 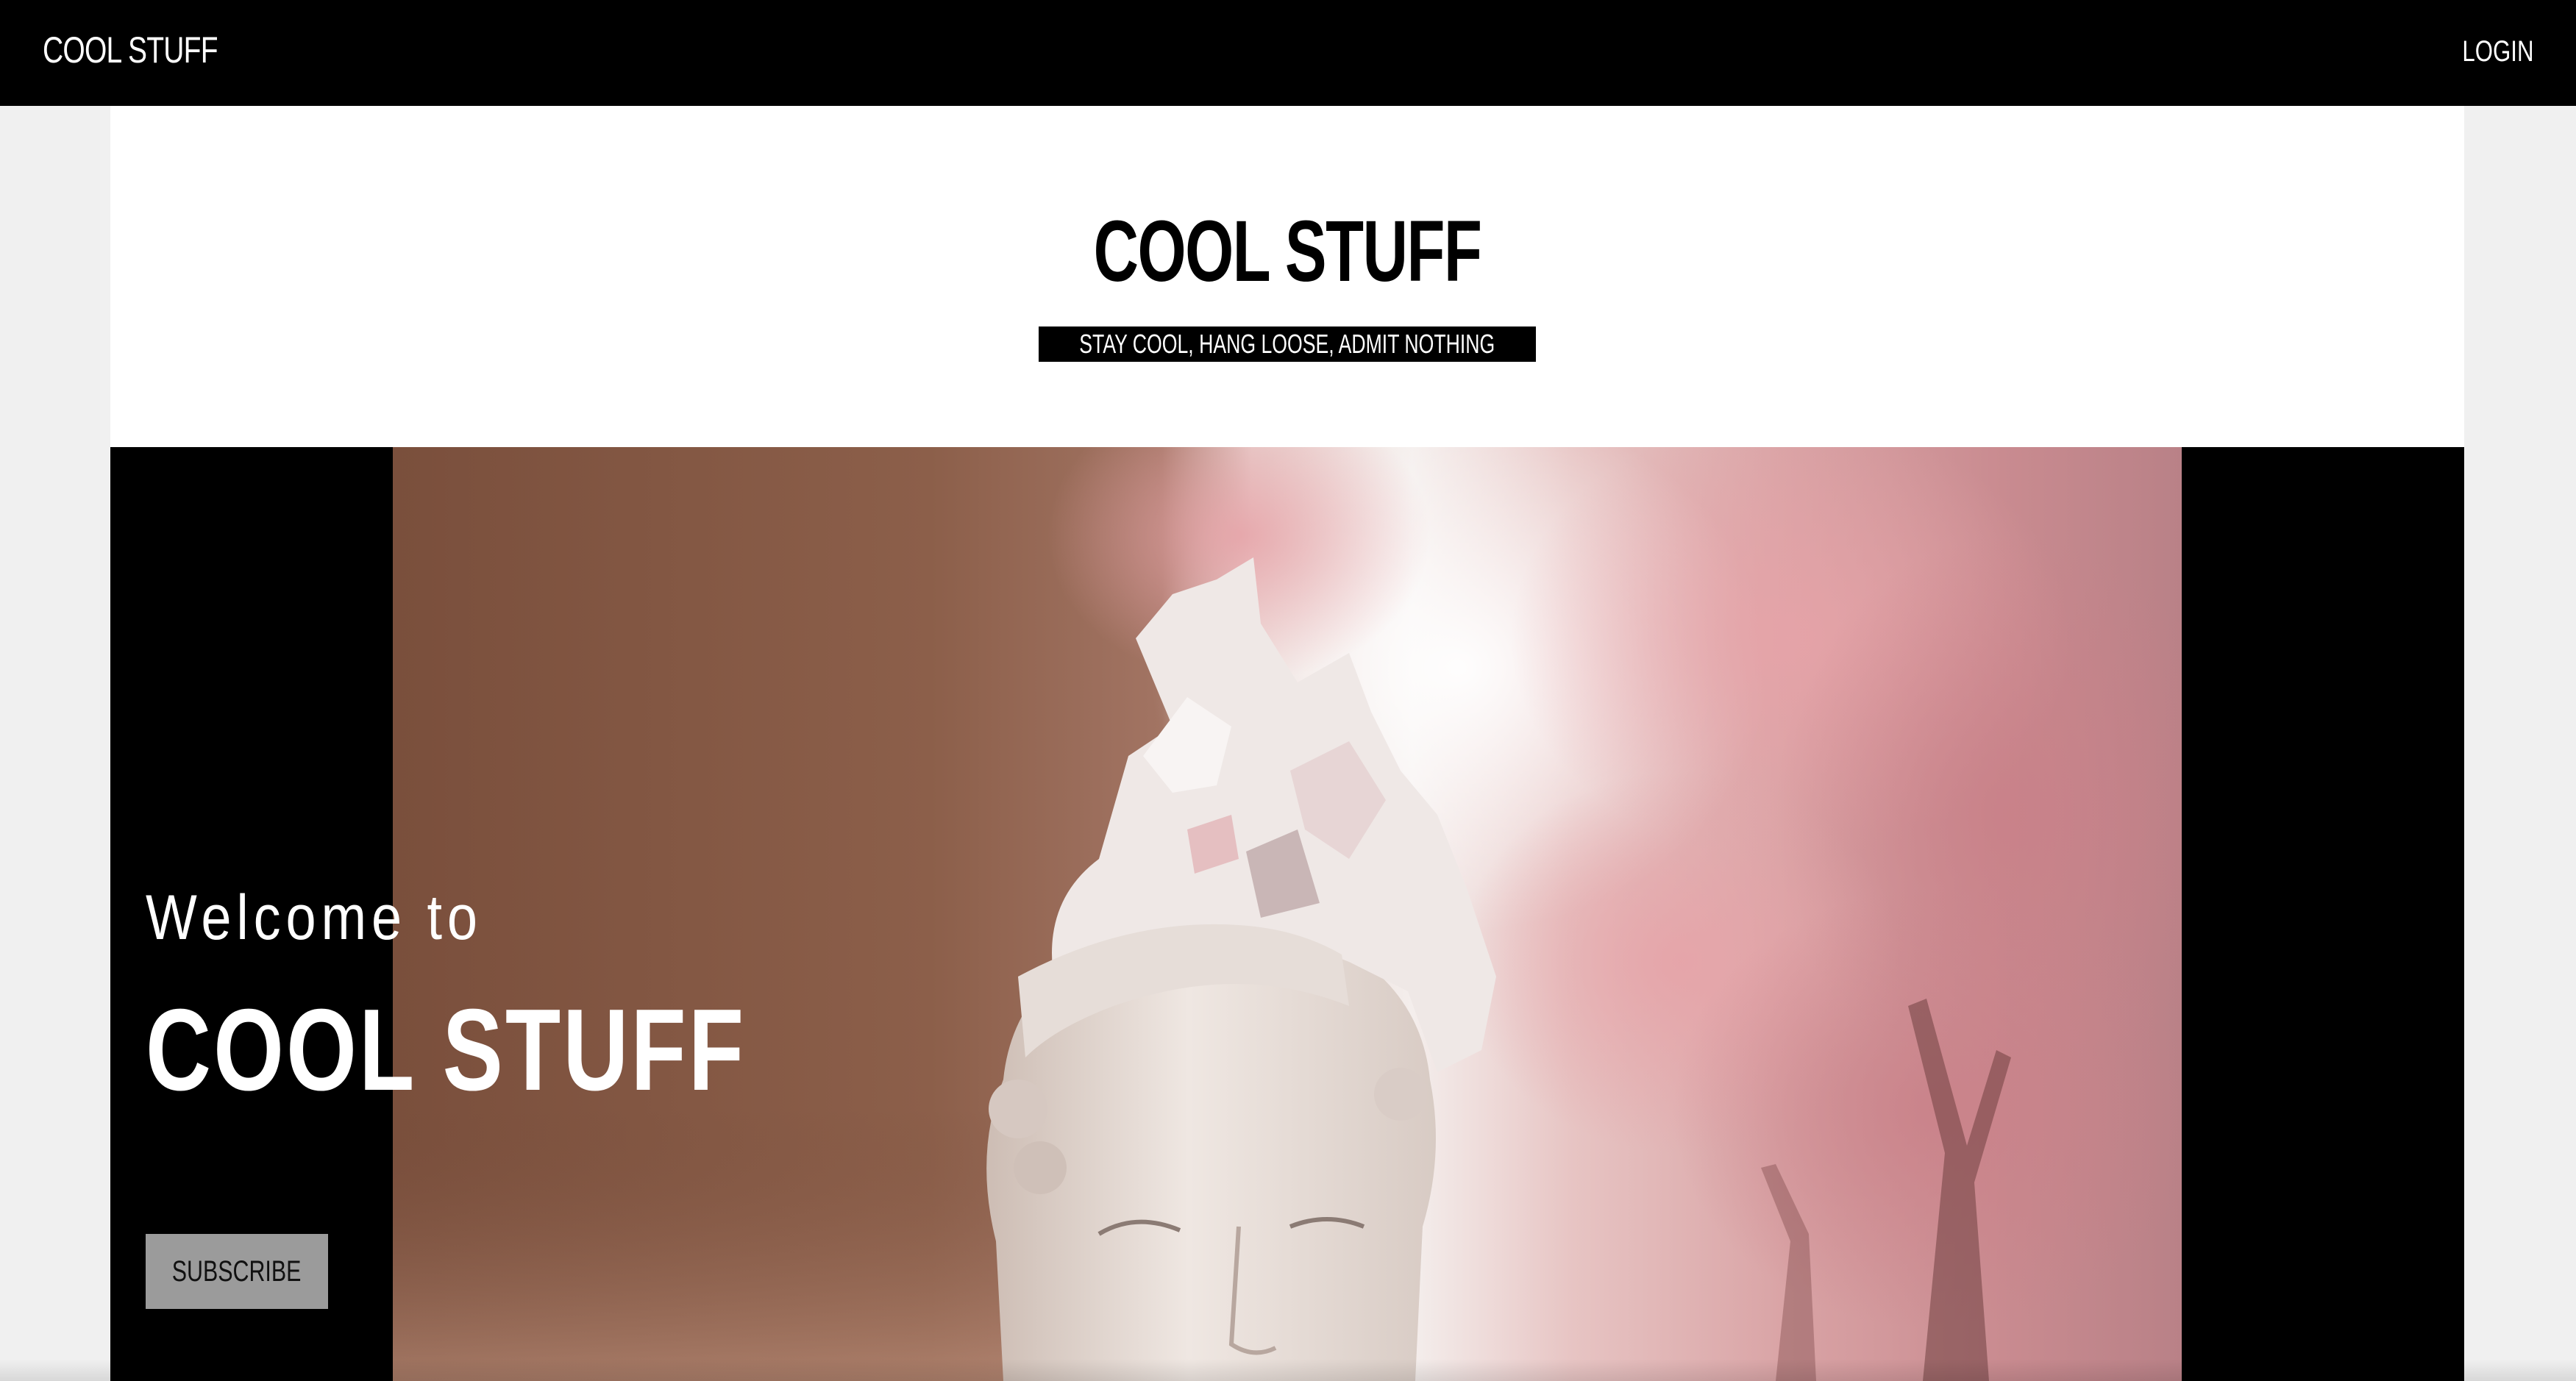 I want to click on subscribe-button: SUBSCRIBE, so click(x=237, y=1271).